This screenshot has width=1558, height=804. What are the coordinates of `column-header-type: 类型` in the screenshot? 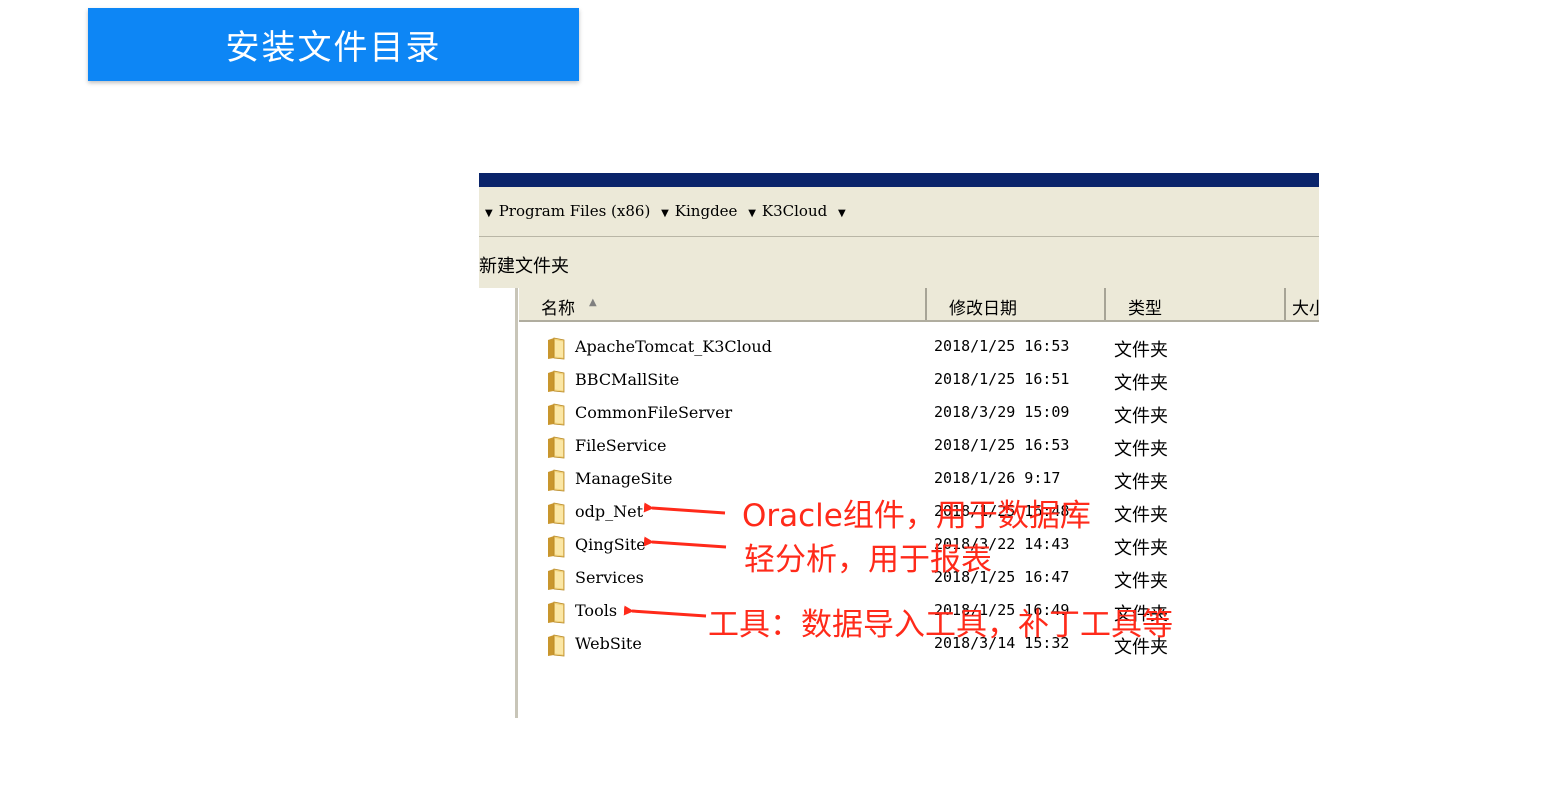 It's located at (1196, 304).